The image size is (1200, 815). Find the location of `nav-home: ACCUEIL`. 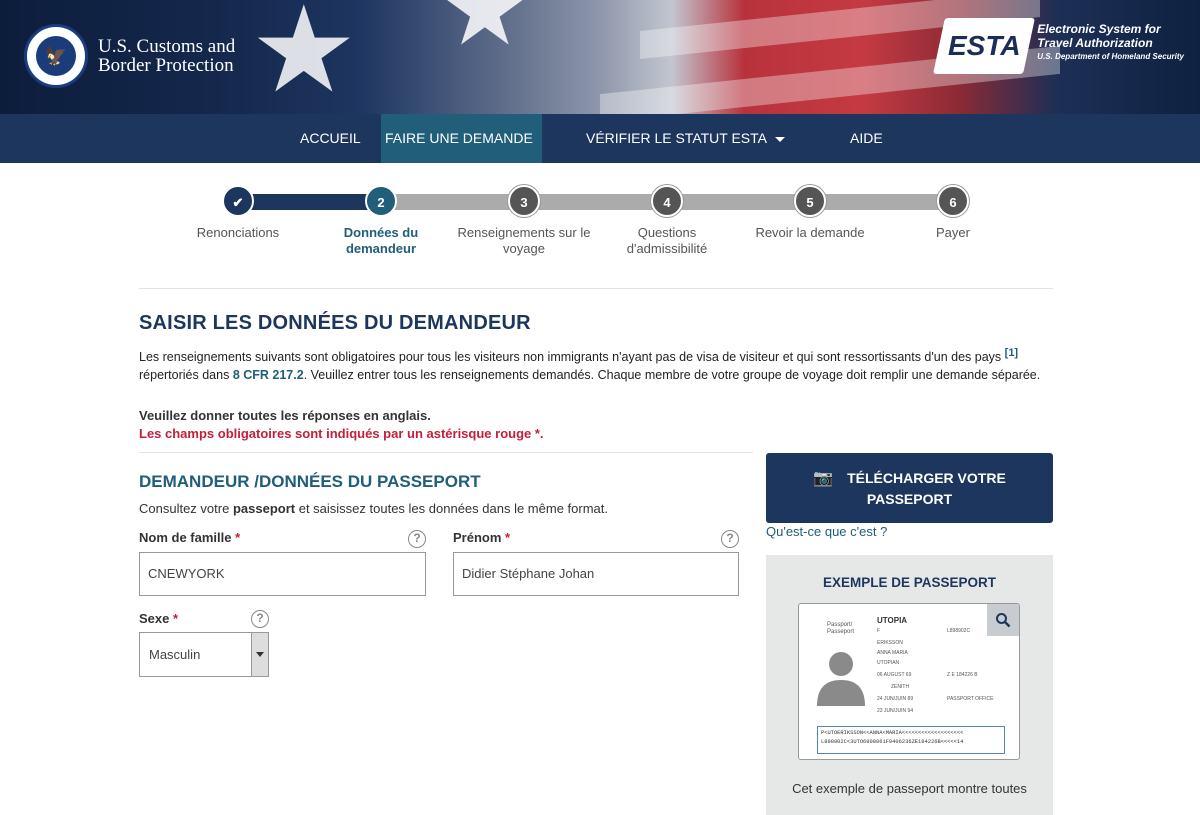

nav-home: ACCUEIL is located at coordinates (330, 138).